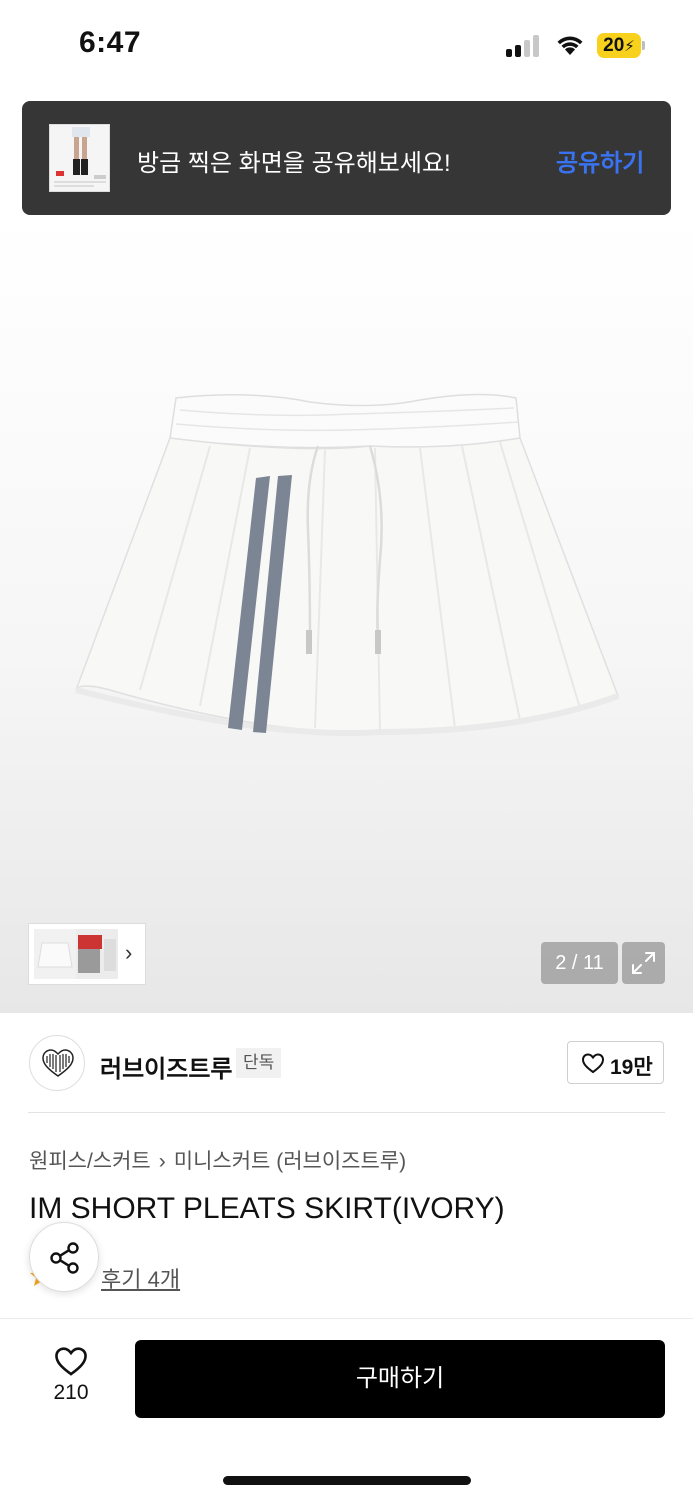 This screenshot has width=693, height=1500. Describe the element at coordinates (643, 45) in the screenshot. I see `battery-cap` at that location.